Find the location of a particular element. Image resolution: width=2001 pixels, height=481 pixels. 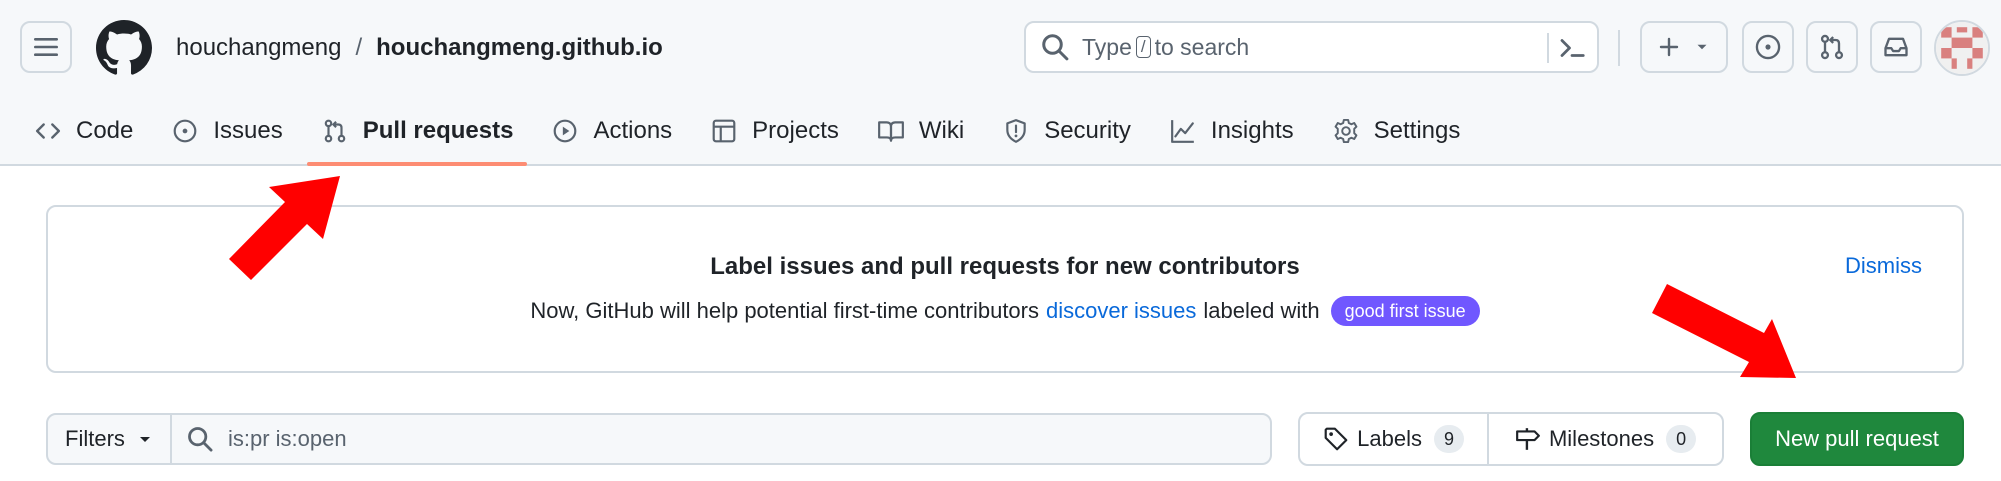

menu-button is located at coordinates (46, 47).